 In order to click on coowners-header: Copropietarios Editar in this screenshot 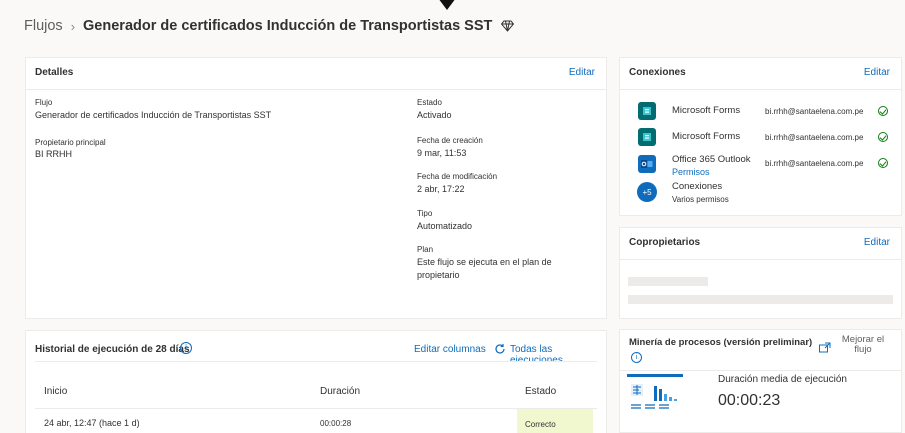, I will do `click(760, 244)`.